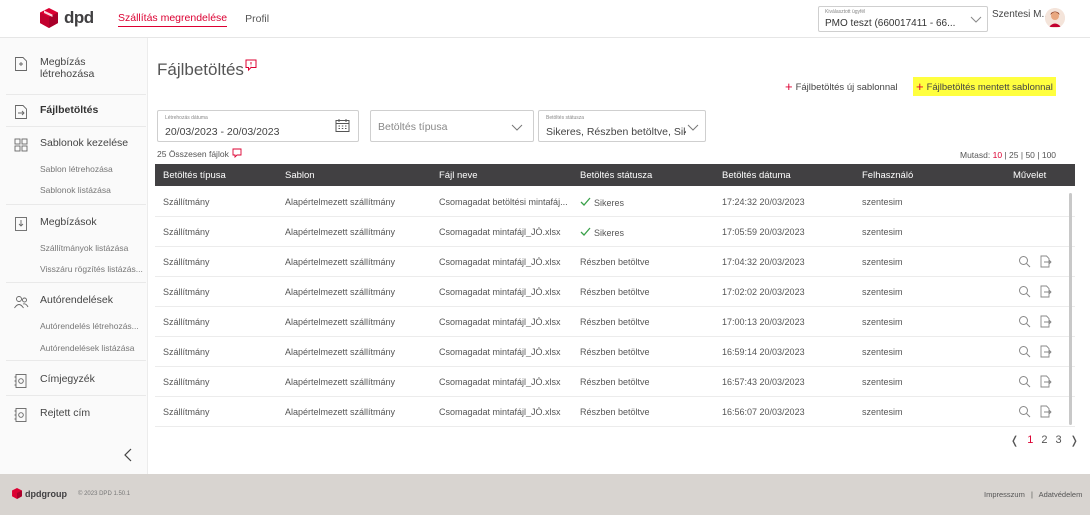  I want to click on column-header-template: Sablon, so click(300, 175).